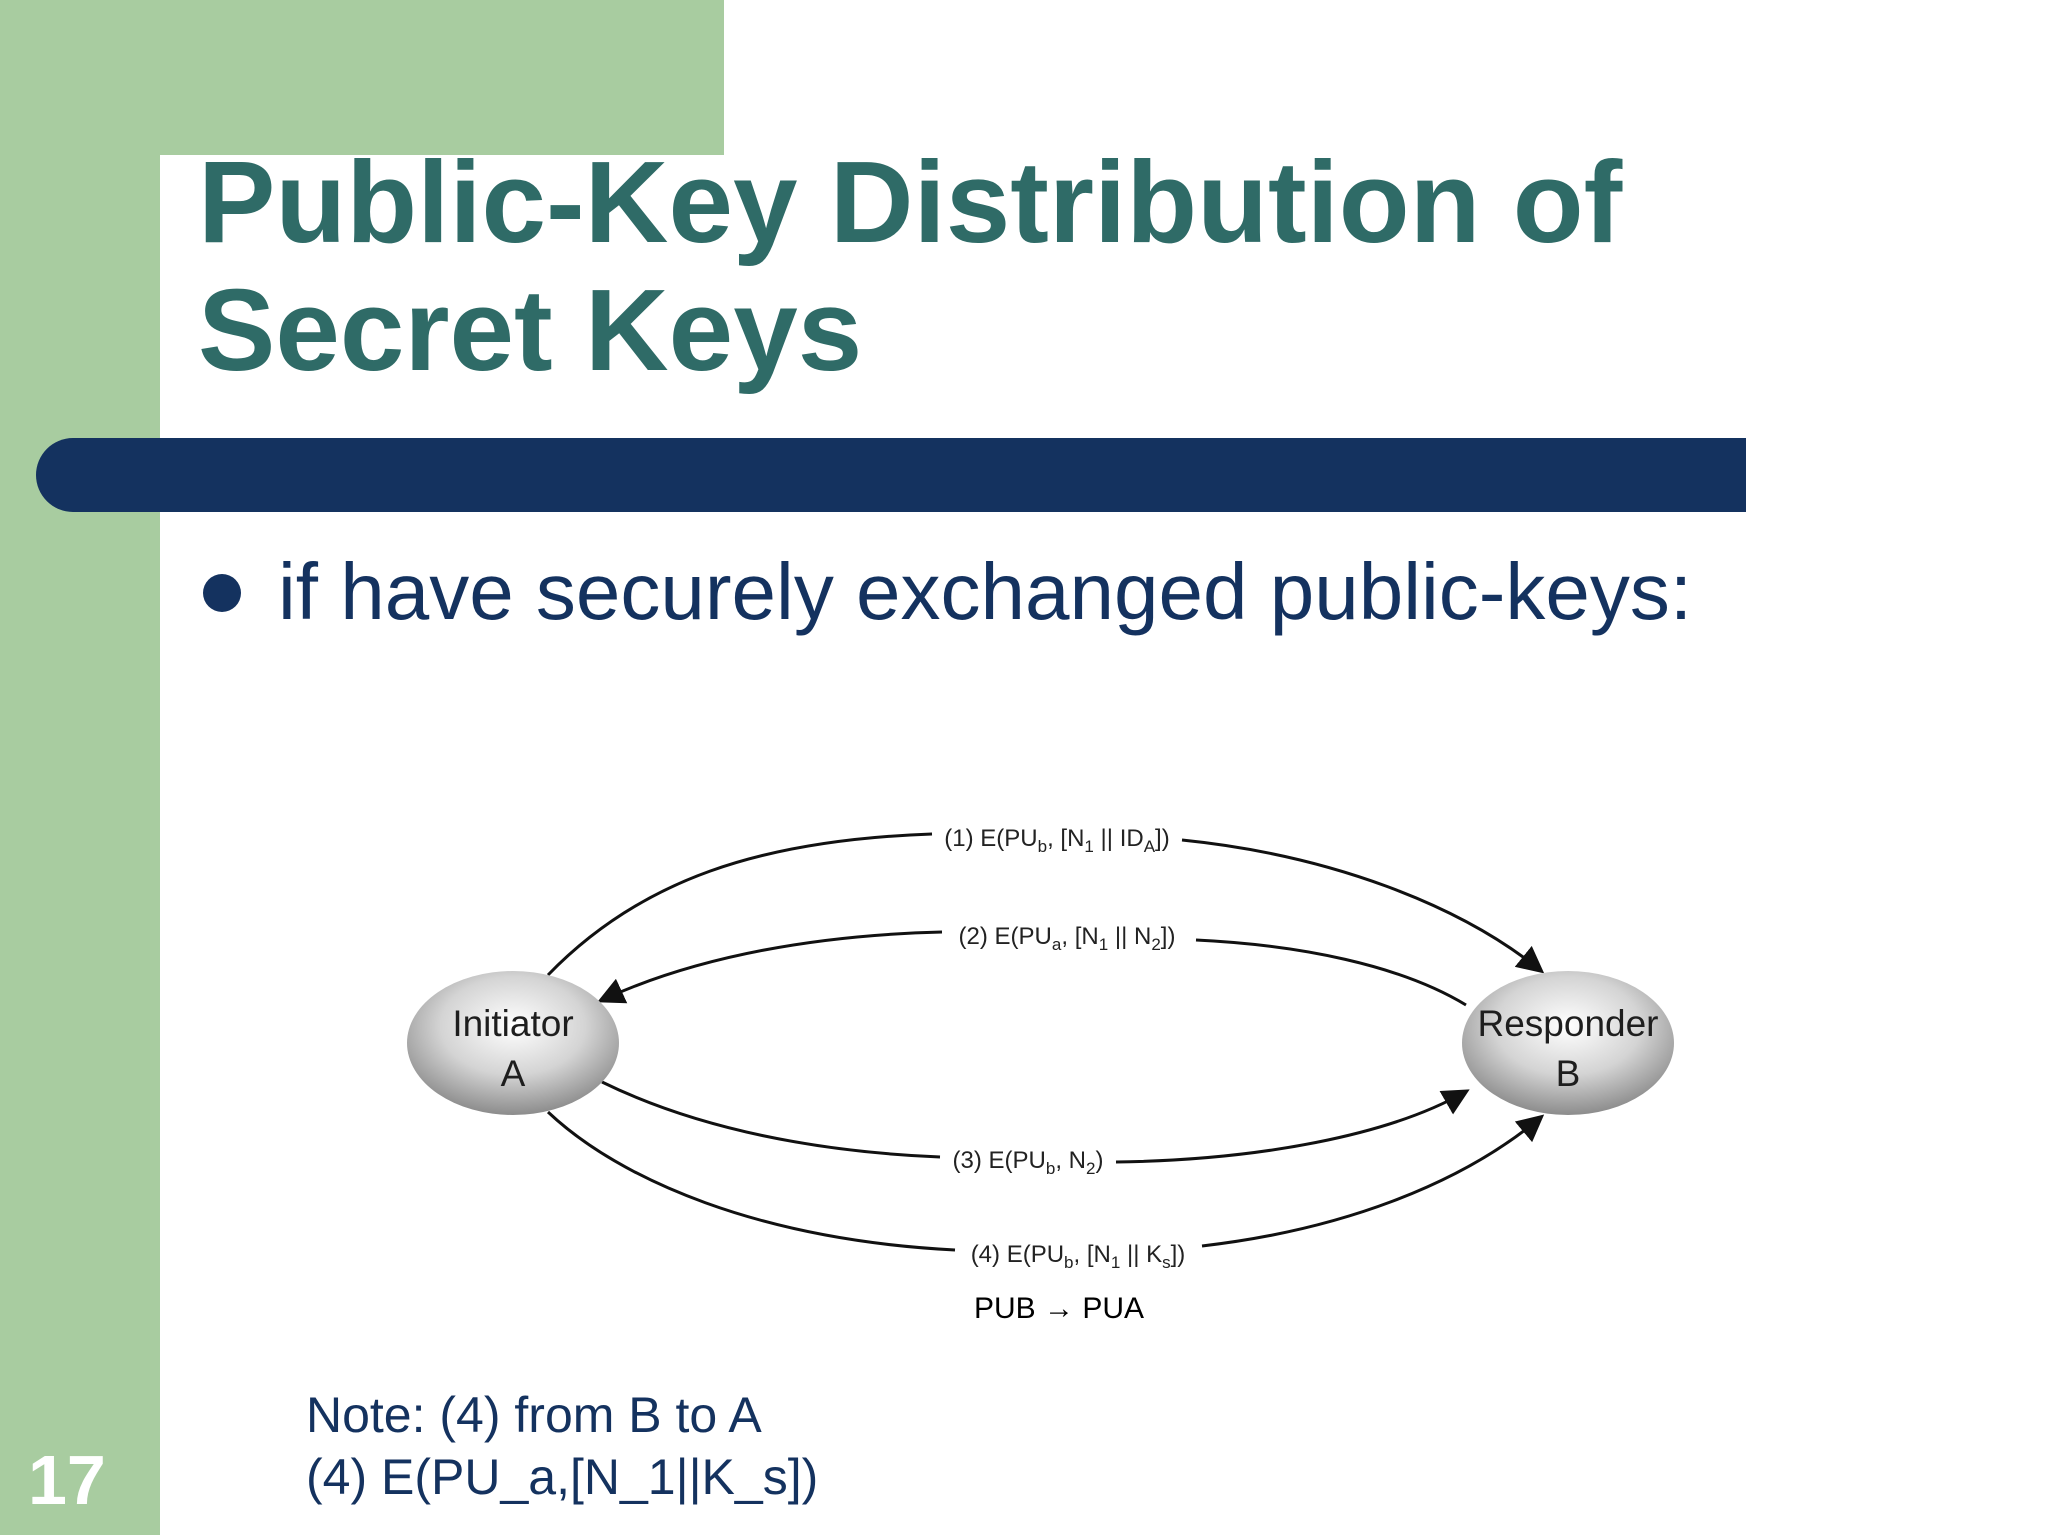 Image resolution: width=2065 pixels, height=1535 pixels. Describe the element at coordinates (1568, 1073) in the screenshot. I see `responder-label-line2: B` at that location.